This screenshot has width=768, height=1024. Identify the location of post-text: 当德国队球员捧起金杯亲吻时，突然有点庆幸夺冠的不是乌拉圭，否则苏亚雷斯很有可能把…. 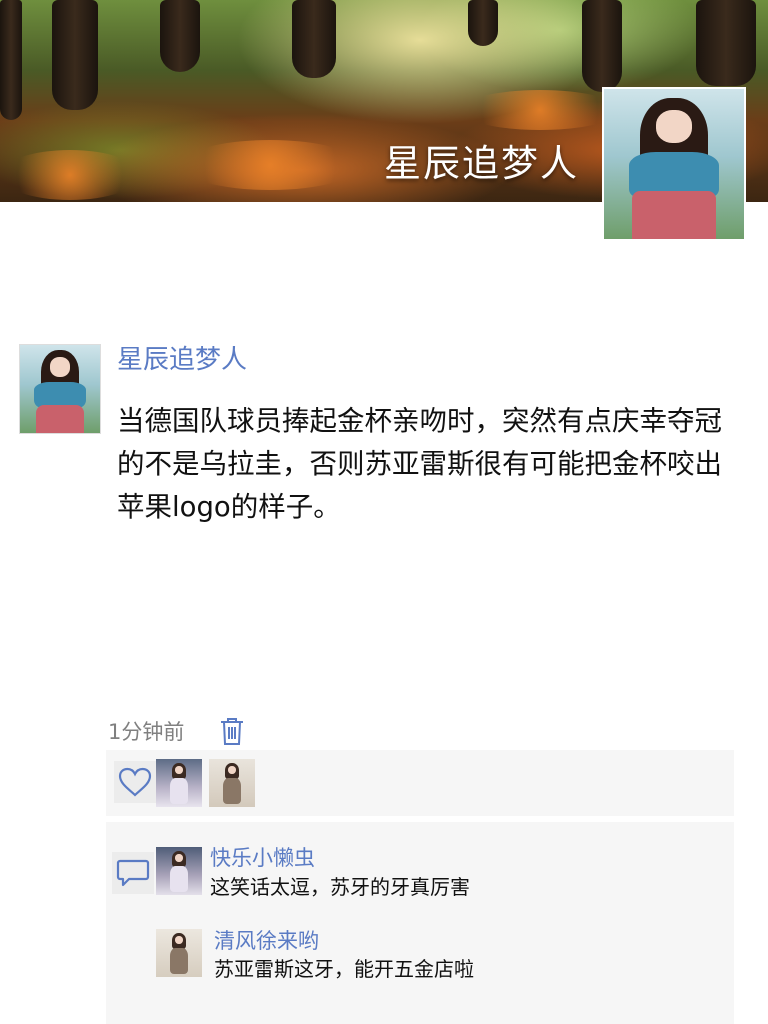
(419, 464).